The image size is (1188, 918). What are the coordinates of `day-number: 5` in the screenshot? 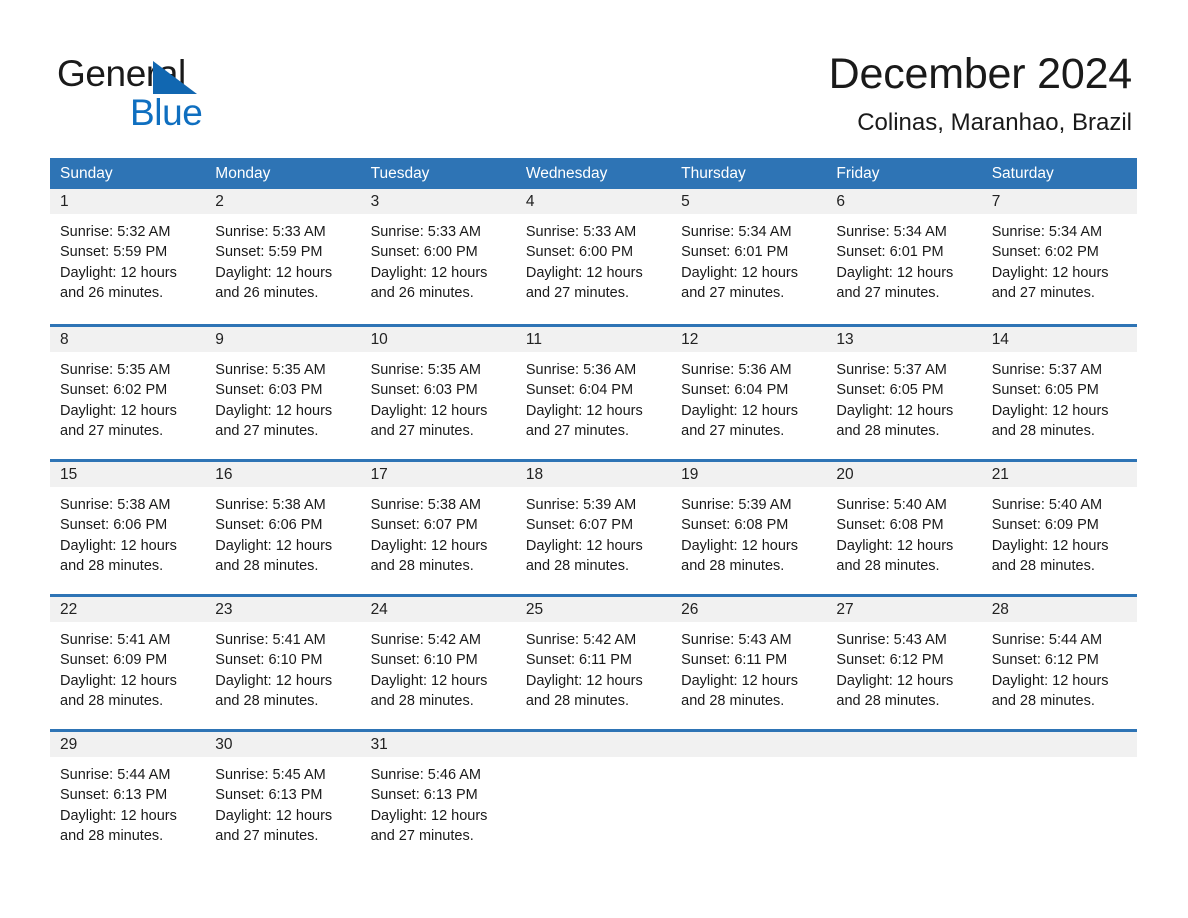 It's located at (749, 201).